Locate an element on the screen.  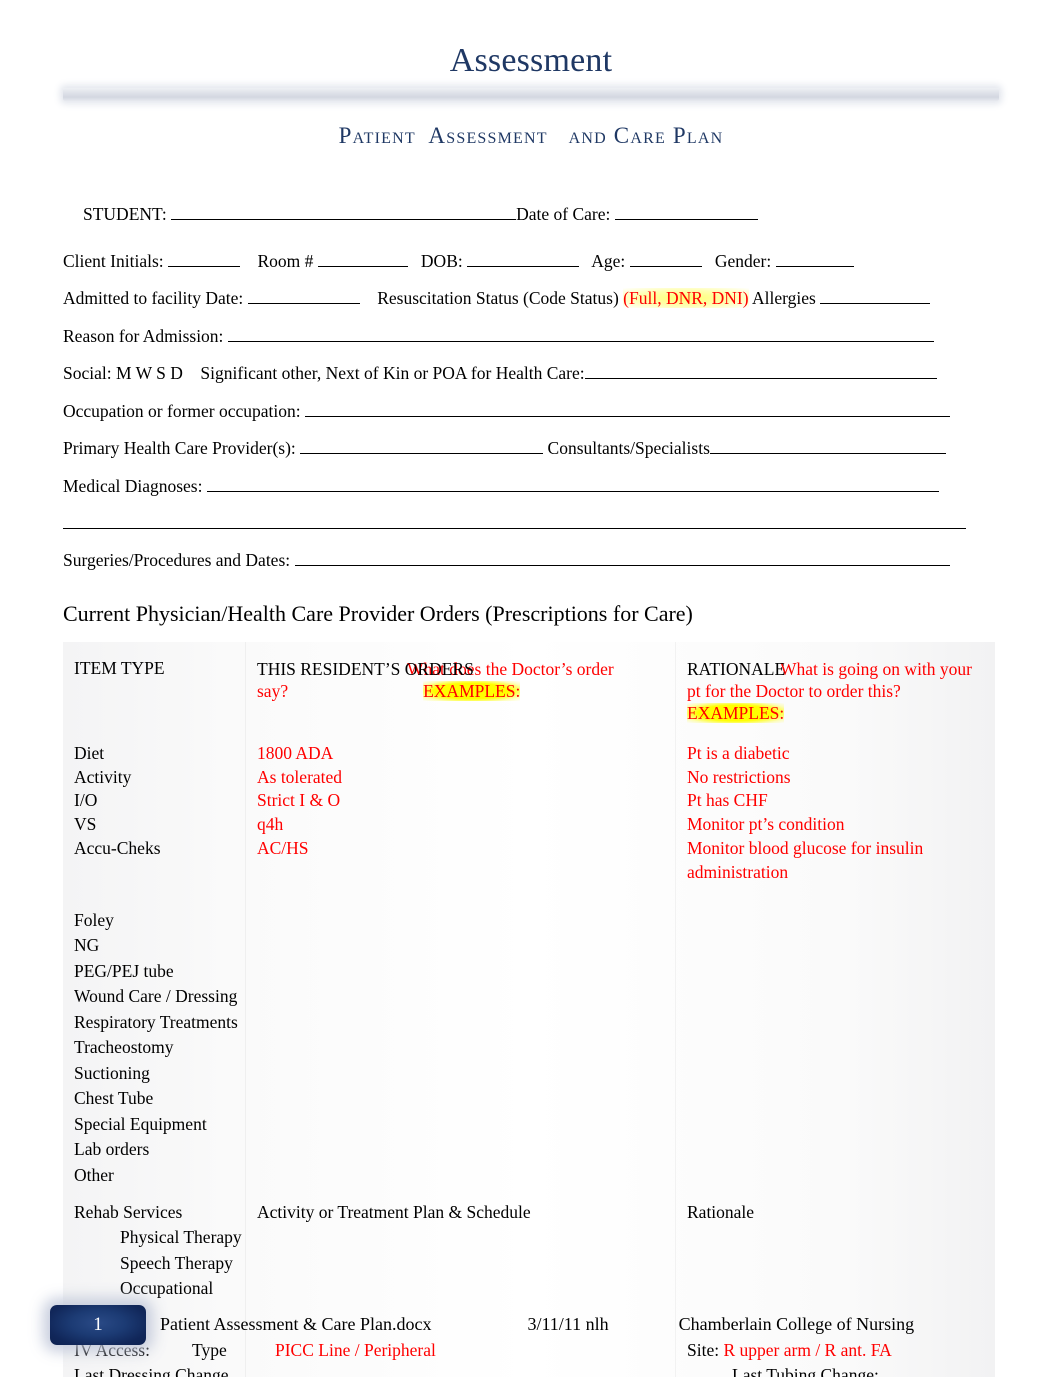
surgeries-label: Surgeries/Procedures and Dates: is located at coordinates (177, 559).